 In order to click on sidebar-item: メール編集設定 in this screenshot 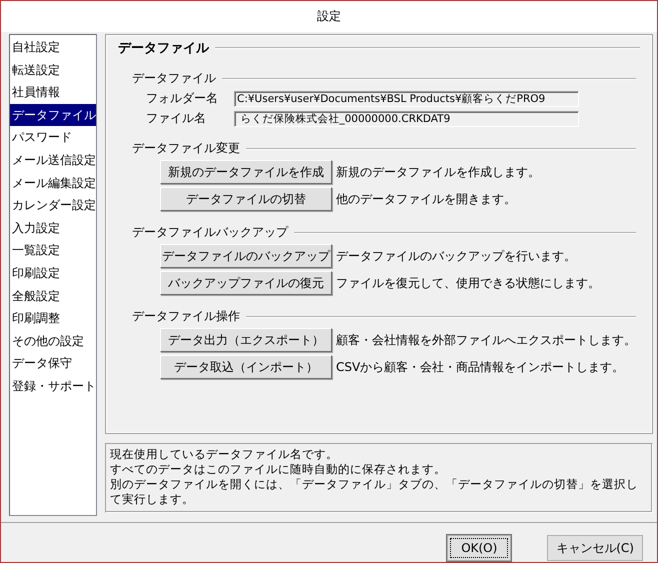, I will do `click(53, 183)`.